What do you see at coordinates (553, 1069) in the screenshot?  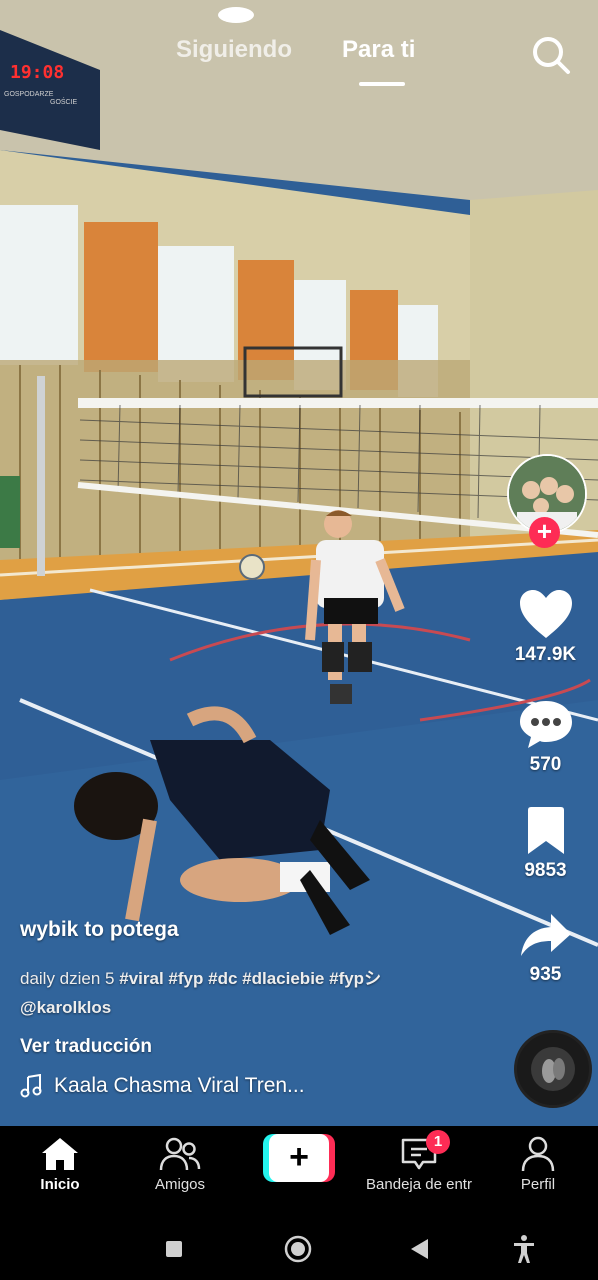 I see `music-disc-icon` at bounding box center [553, 1069].